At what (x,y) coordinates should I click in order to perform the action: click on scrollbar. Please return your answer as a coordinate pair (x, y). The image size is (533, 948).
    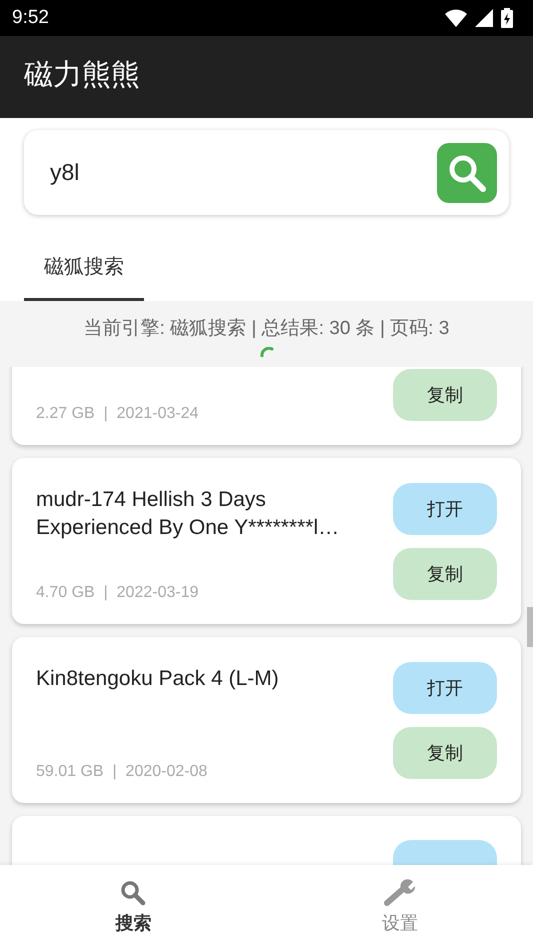
    Looking at the image, I should click on (530, 627).